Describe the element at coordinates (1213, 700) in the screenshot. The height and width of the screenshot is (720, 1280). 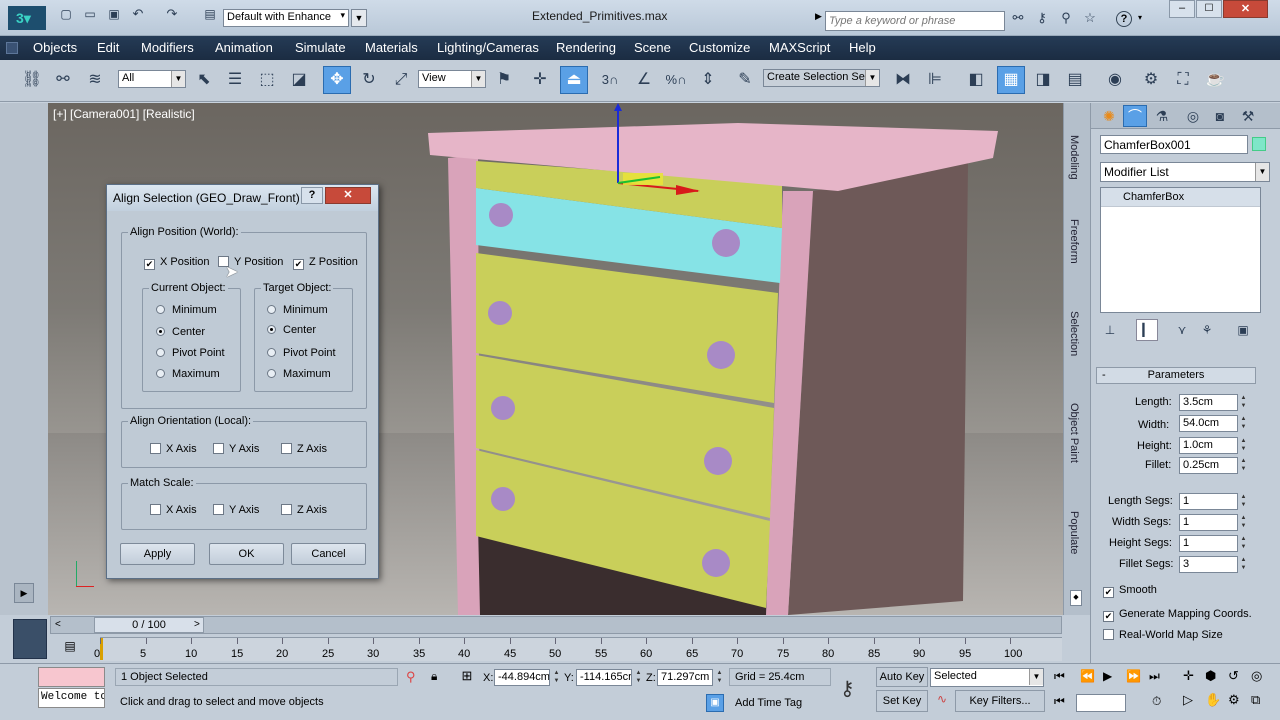
I see `pan-hand-icon: ✋` at that location.